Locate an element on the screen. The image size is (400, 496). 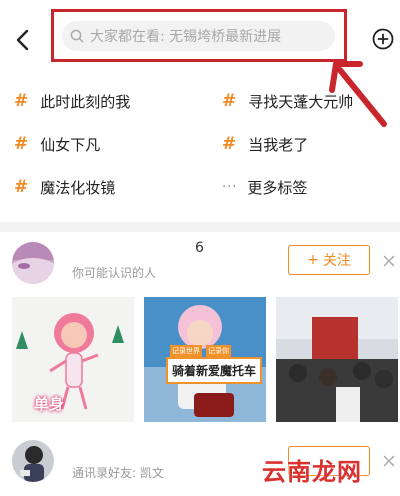
tag-item: # 寻找天蓬大元帅 is located at coordinates (287, 101).